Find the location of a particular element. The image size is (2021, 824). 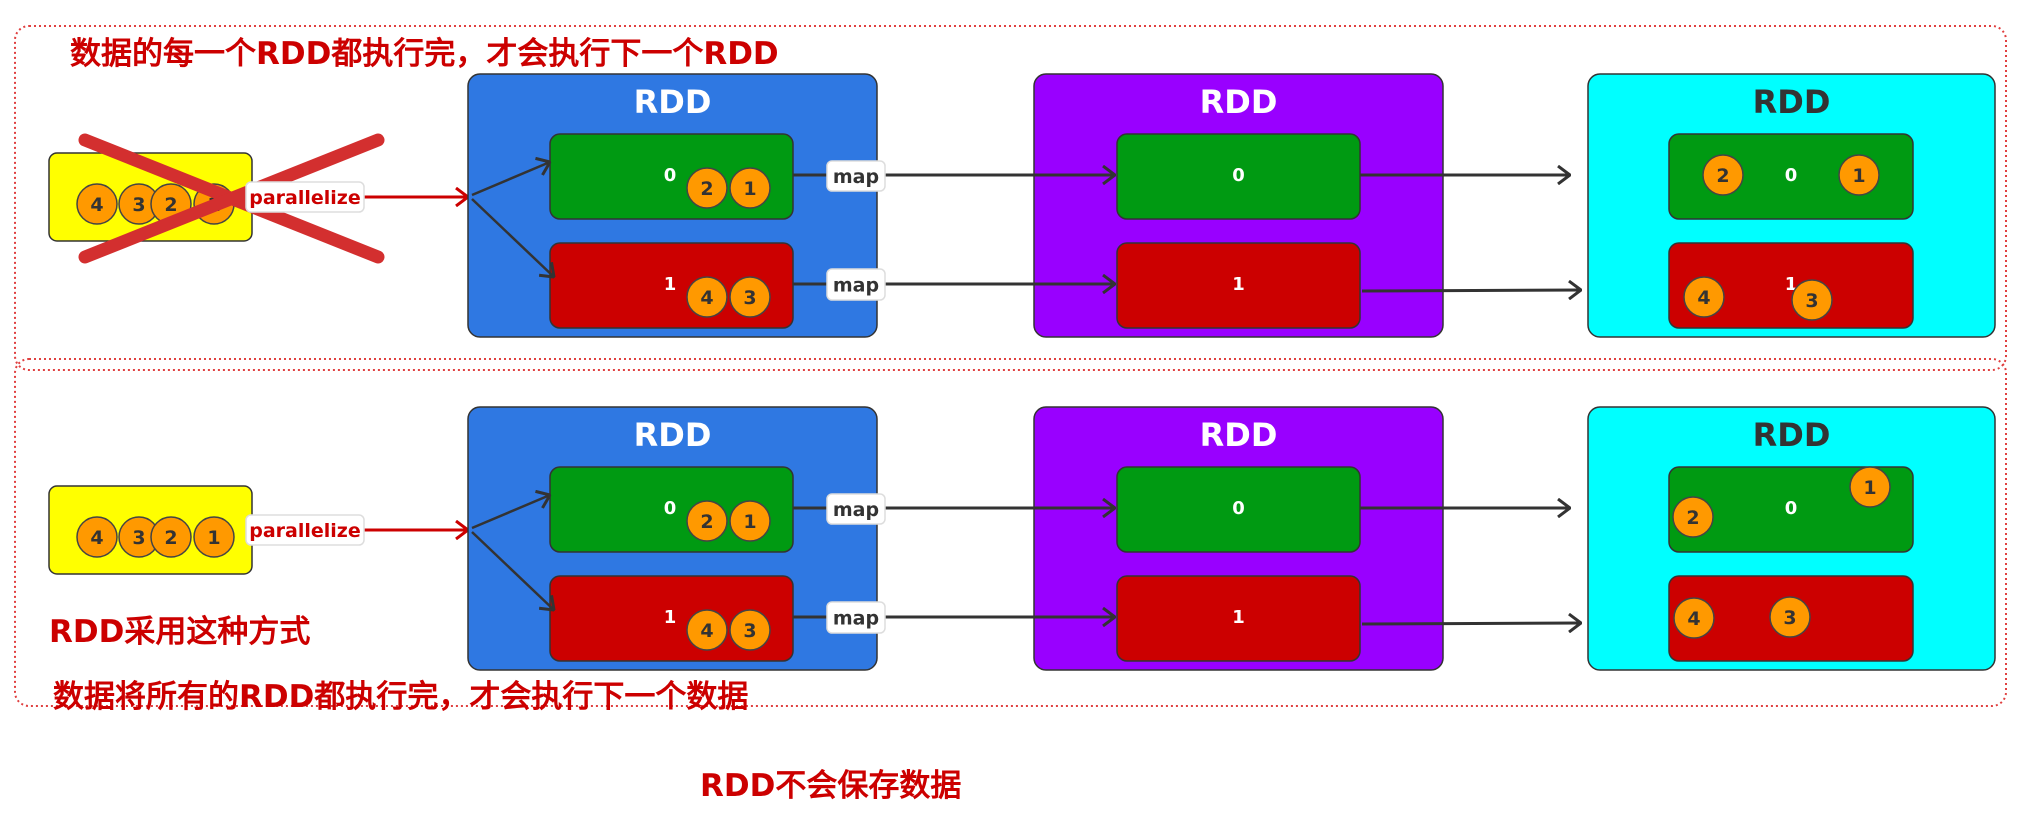

rdd-way-note: RDD采用这种方式 is located at coordinates (180, 632).